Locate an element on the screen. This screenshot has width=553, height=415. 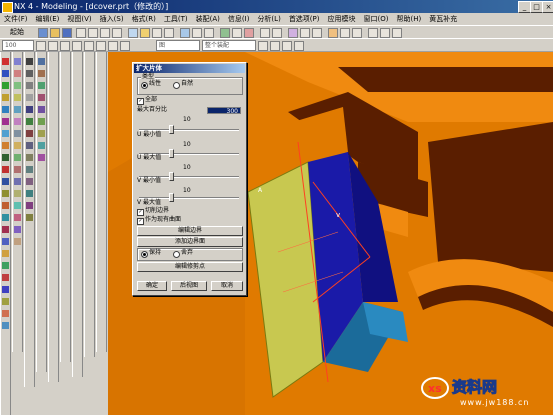
back-button: 后视图 is located at coordinates (189, 286).